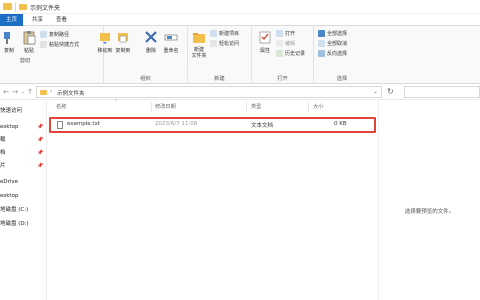 The image size is (480, 300). Describe the element at coordinates (279, 43) in the screenshot. I see `edit-icon` at that location.